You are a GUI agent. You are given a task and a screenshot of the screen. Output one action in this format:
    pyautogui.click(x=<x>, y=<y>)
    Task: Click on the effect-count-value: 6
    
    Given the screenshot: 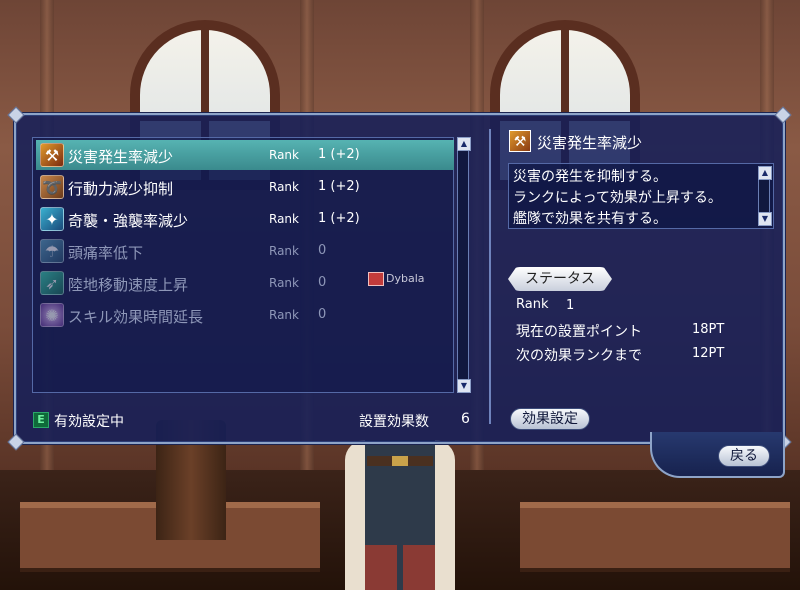 What is the action you would take?
    pyautogui.click(x=465, y=419)
    